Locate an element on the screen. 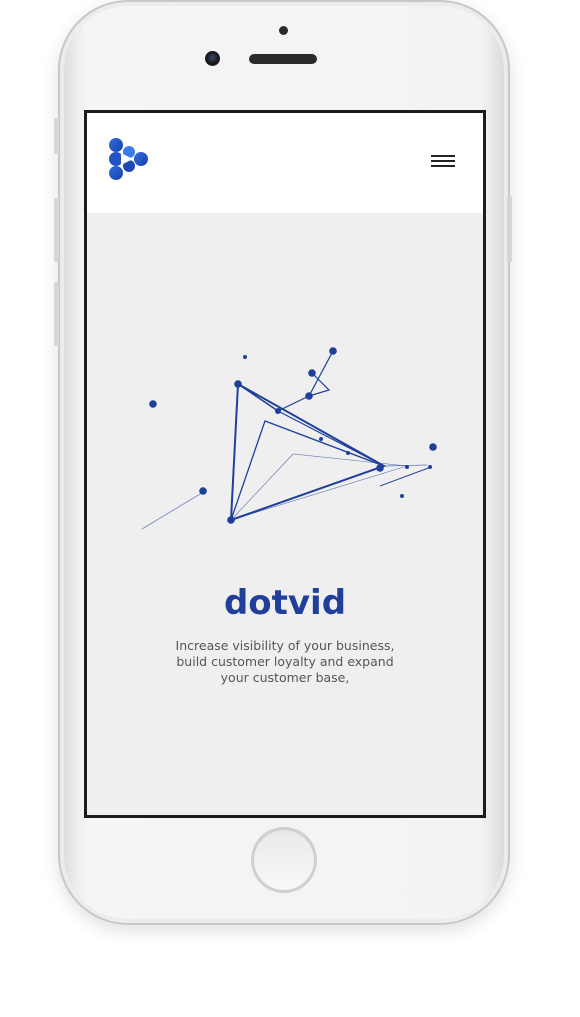 The height and width of the screenshot is (1017, 580). speaker-grille-icon is located at coordinates (283, 59).